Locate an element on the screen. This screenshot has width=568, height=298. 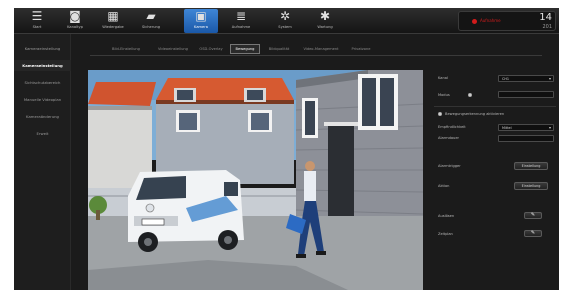
clock-time: 14 is located at coordinates (545, 17).